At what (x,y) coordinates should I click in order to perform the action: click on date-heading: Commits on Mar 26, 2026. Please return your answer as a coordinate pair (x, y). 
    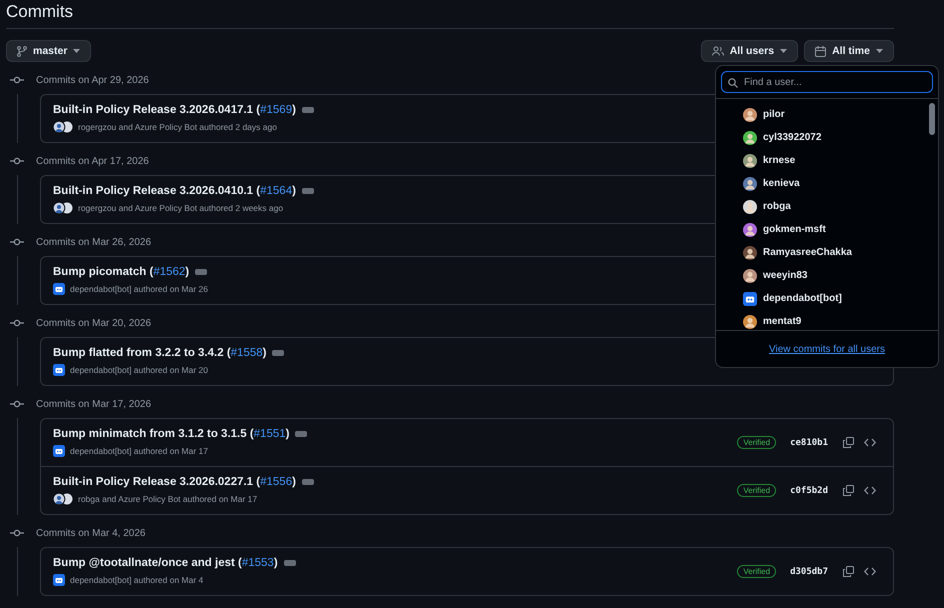
    Looking at the image, I should click on (94, 242).